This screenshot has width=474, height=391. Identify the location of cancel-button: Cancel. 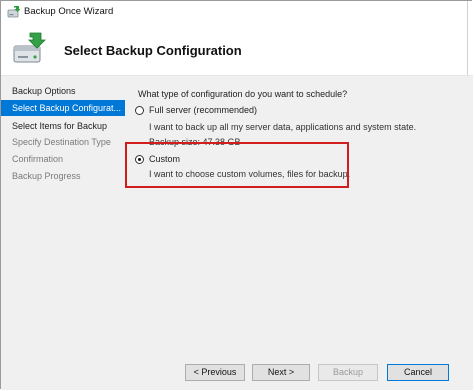
(418, 372).